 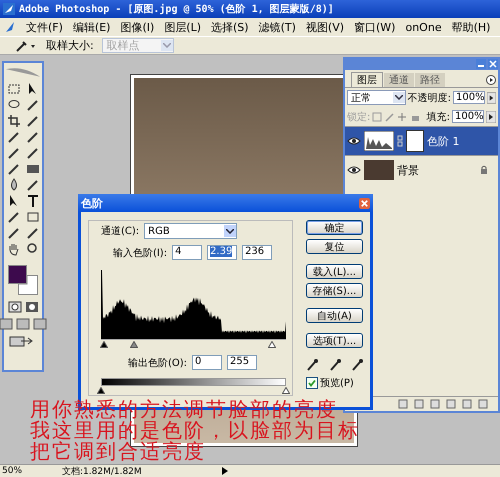 I want to click on menu-item: 滤镜(T), so click(x=277, y=27).